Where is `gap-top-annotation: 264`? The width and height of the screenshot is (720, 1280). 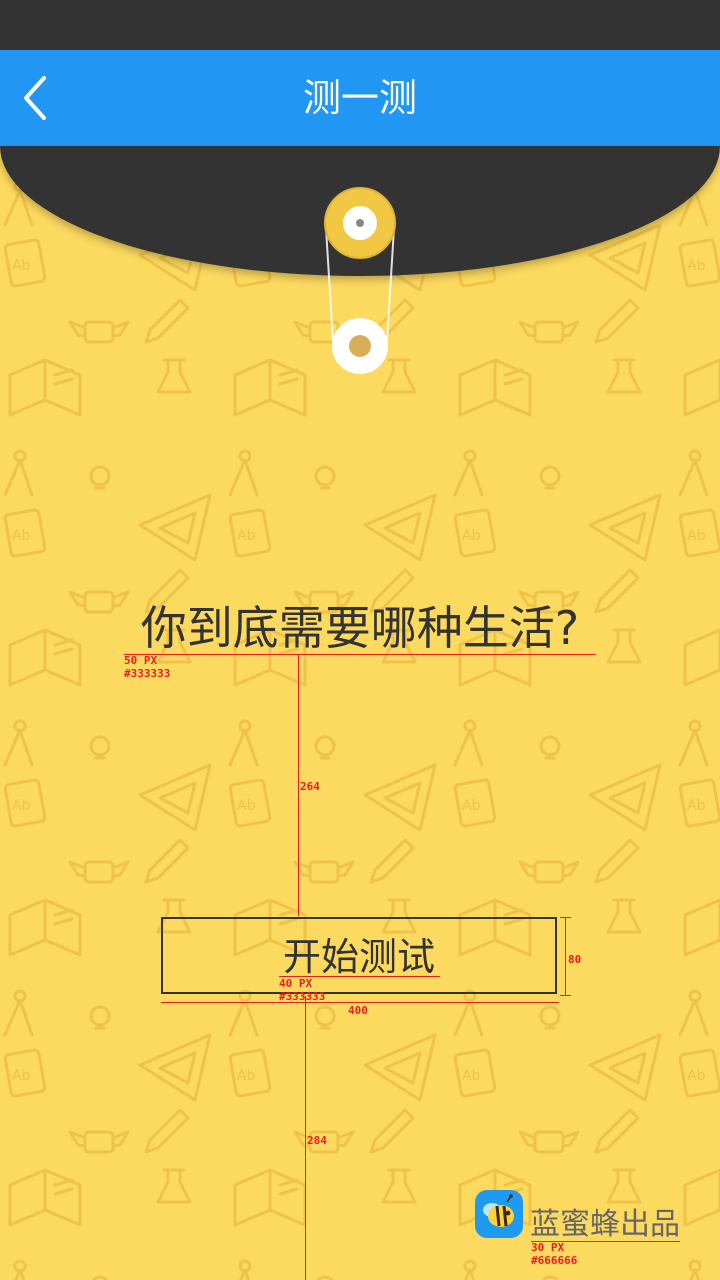 gap-top-annotation: 264 is located at coordinates (310, 786).